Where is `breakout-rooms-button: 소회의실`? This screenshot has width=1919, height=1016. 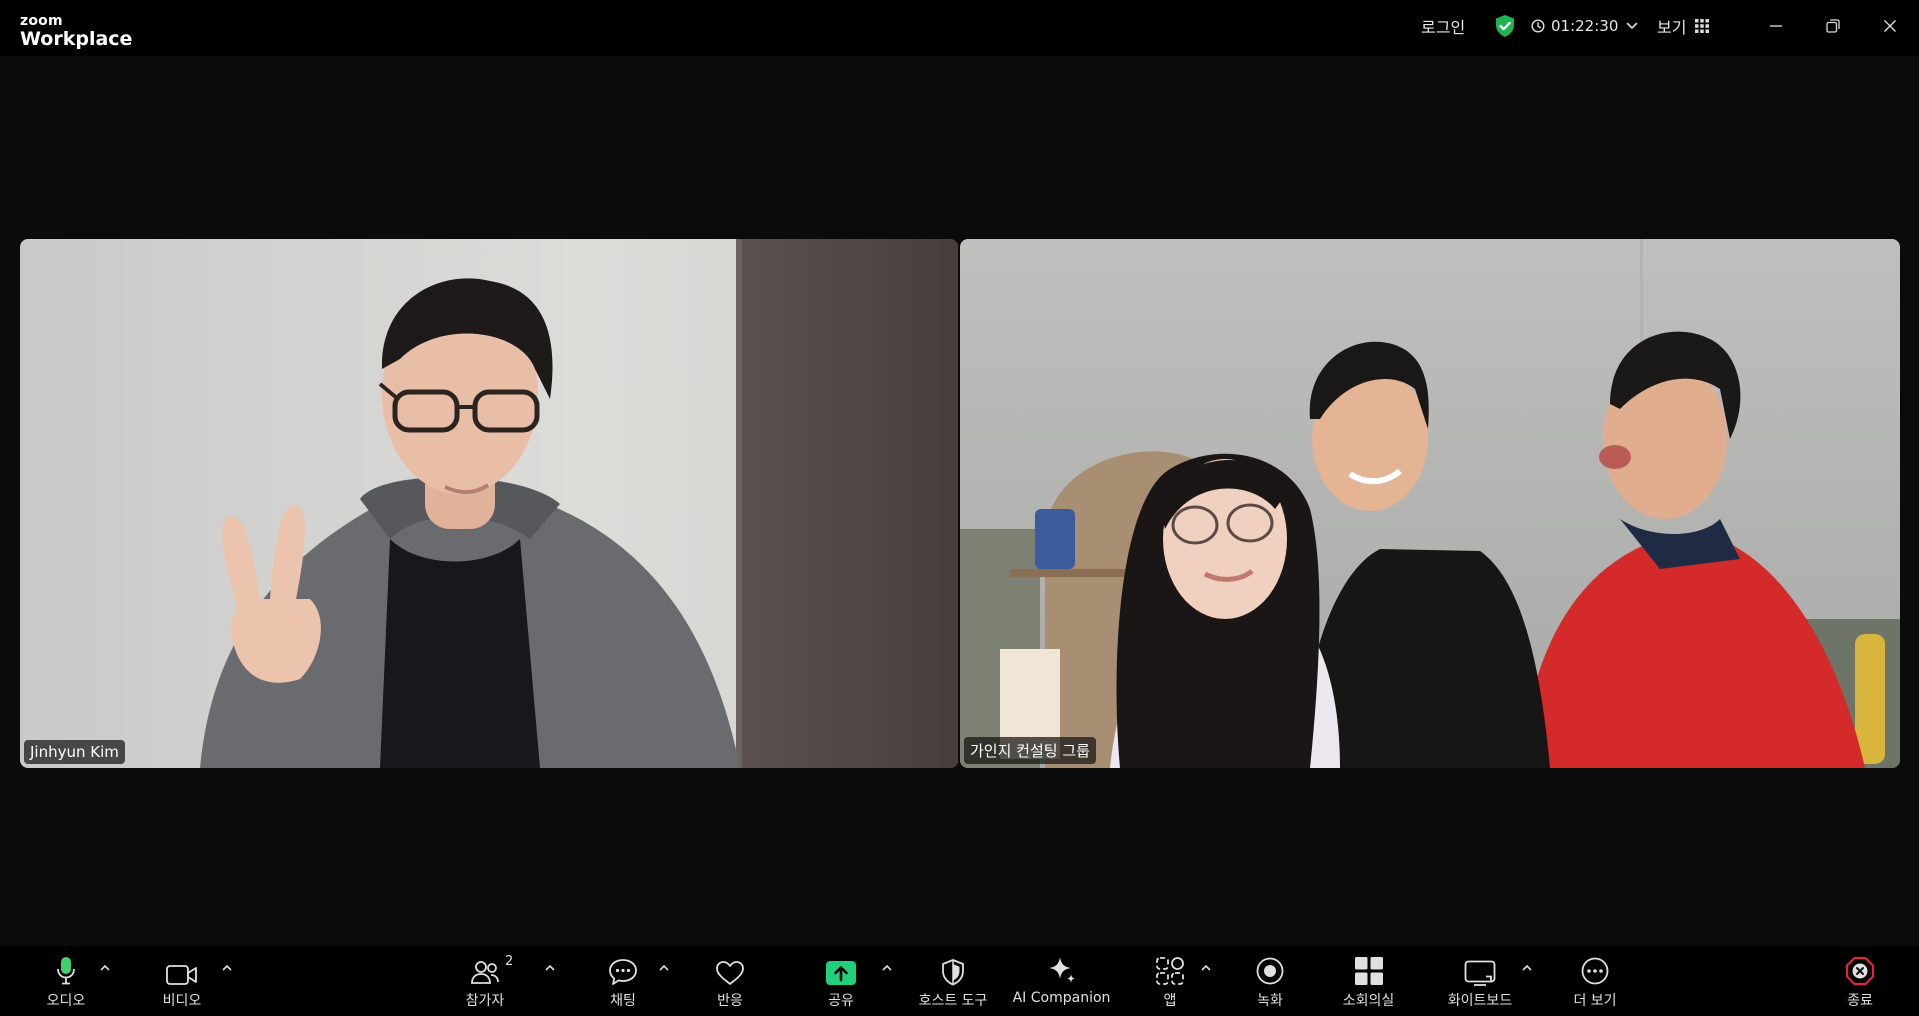 breakout-rooms-button: 소회의실 is located at coordinates (1368, 981).